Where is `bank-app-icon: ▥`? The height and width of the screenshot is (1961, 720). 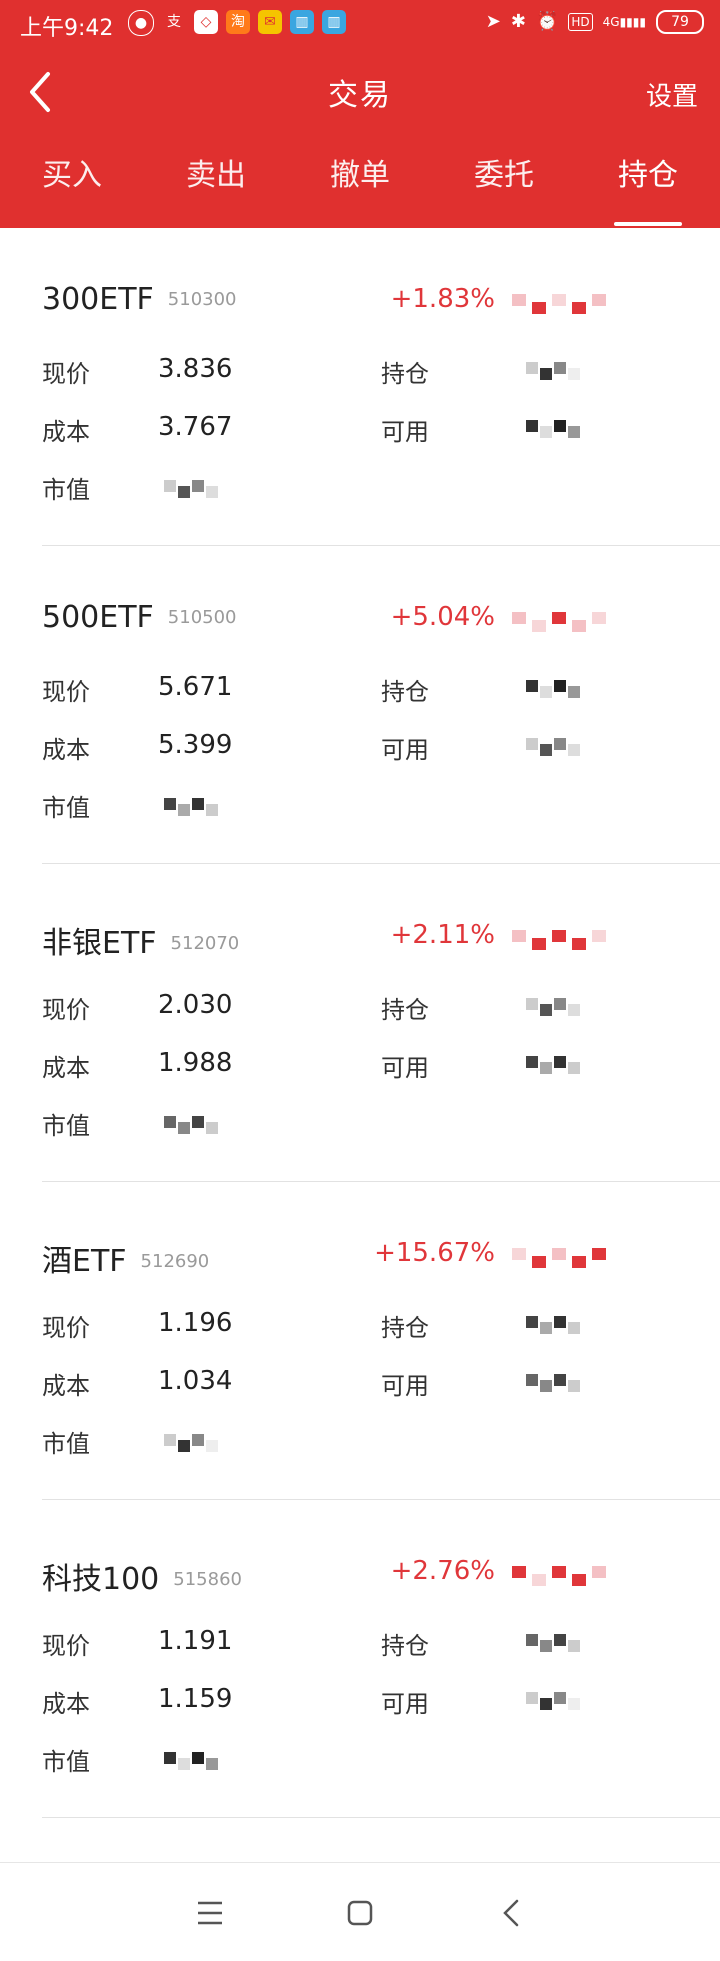
bank-app-icon: ▥ is located at coordinates (302, 22).